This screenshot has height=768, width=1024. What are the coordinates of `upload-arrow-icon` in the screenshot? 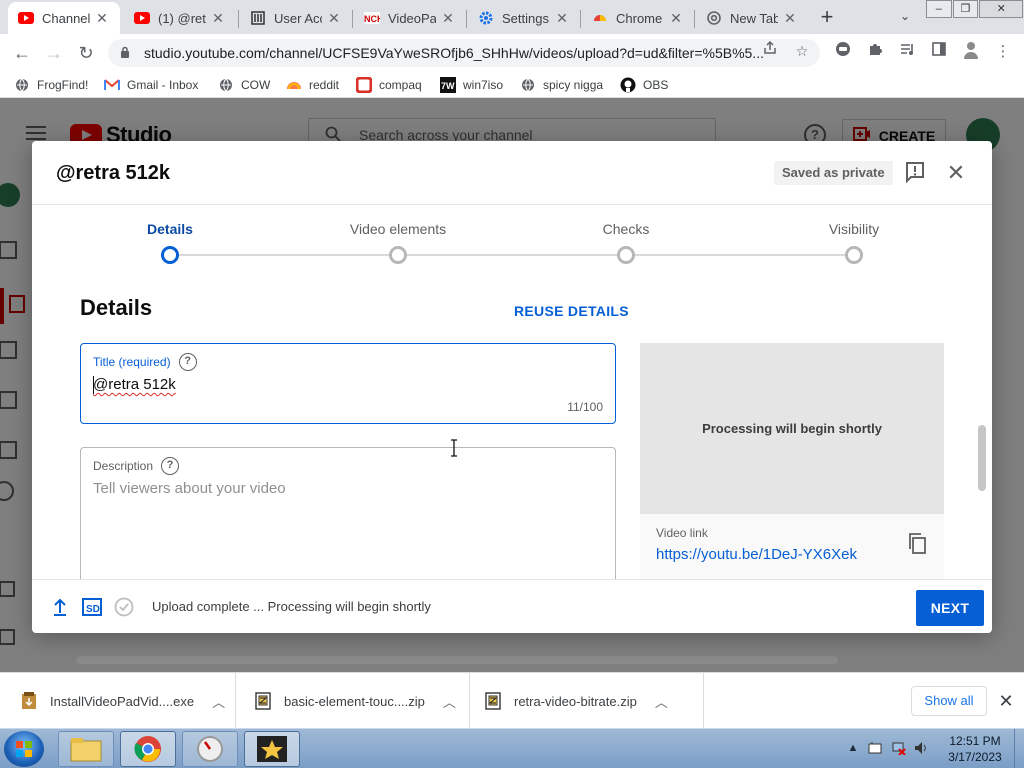 It's located at (60, 607).